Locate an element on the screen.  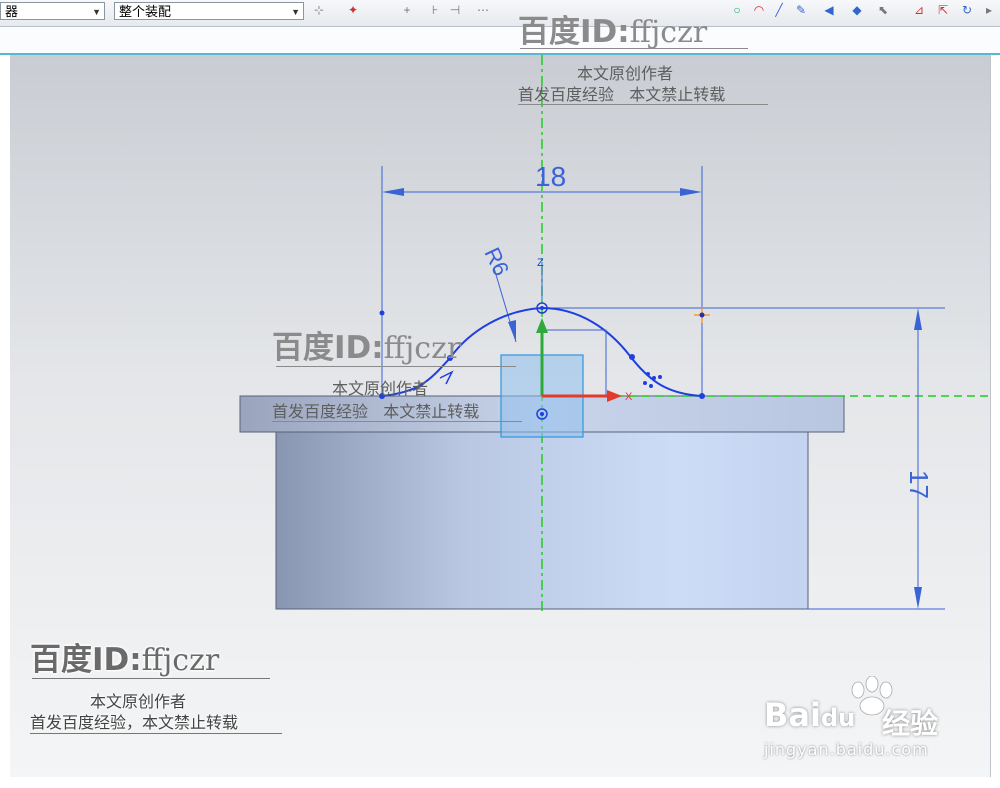
dimension-height-label: 17 is located at coordinates (919, 484).